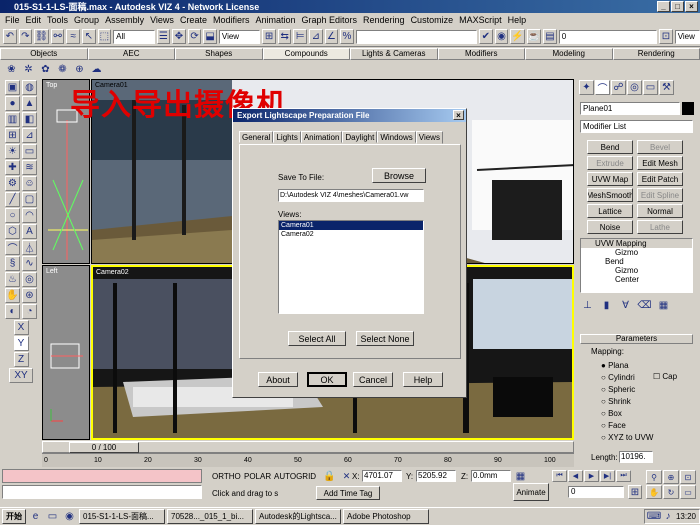 Image resolution: width=700 pixels, height=525 pixels. What do you see at coordinates (665, 376) in the screenshot?
I see `cap-checkbox: ☐ Cap` at bounding box center [665, 376].